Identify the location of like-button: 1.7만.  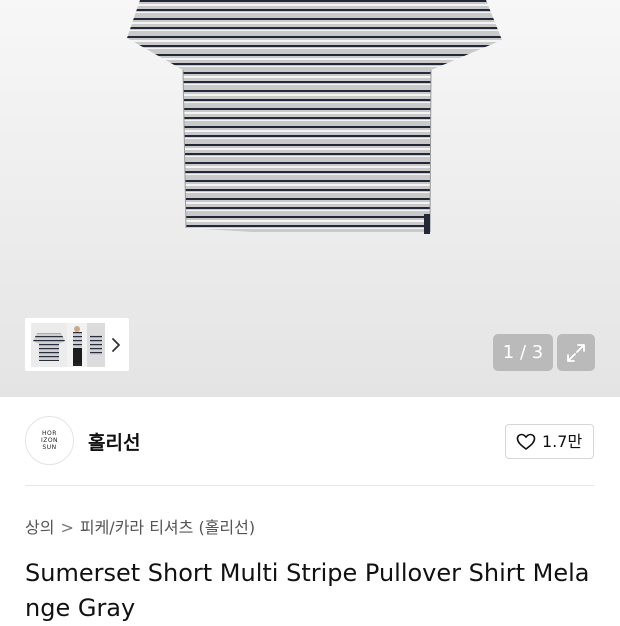
(549, 441).